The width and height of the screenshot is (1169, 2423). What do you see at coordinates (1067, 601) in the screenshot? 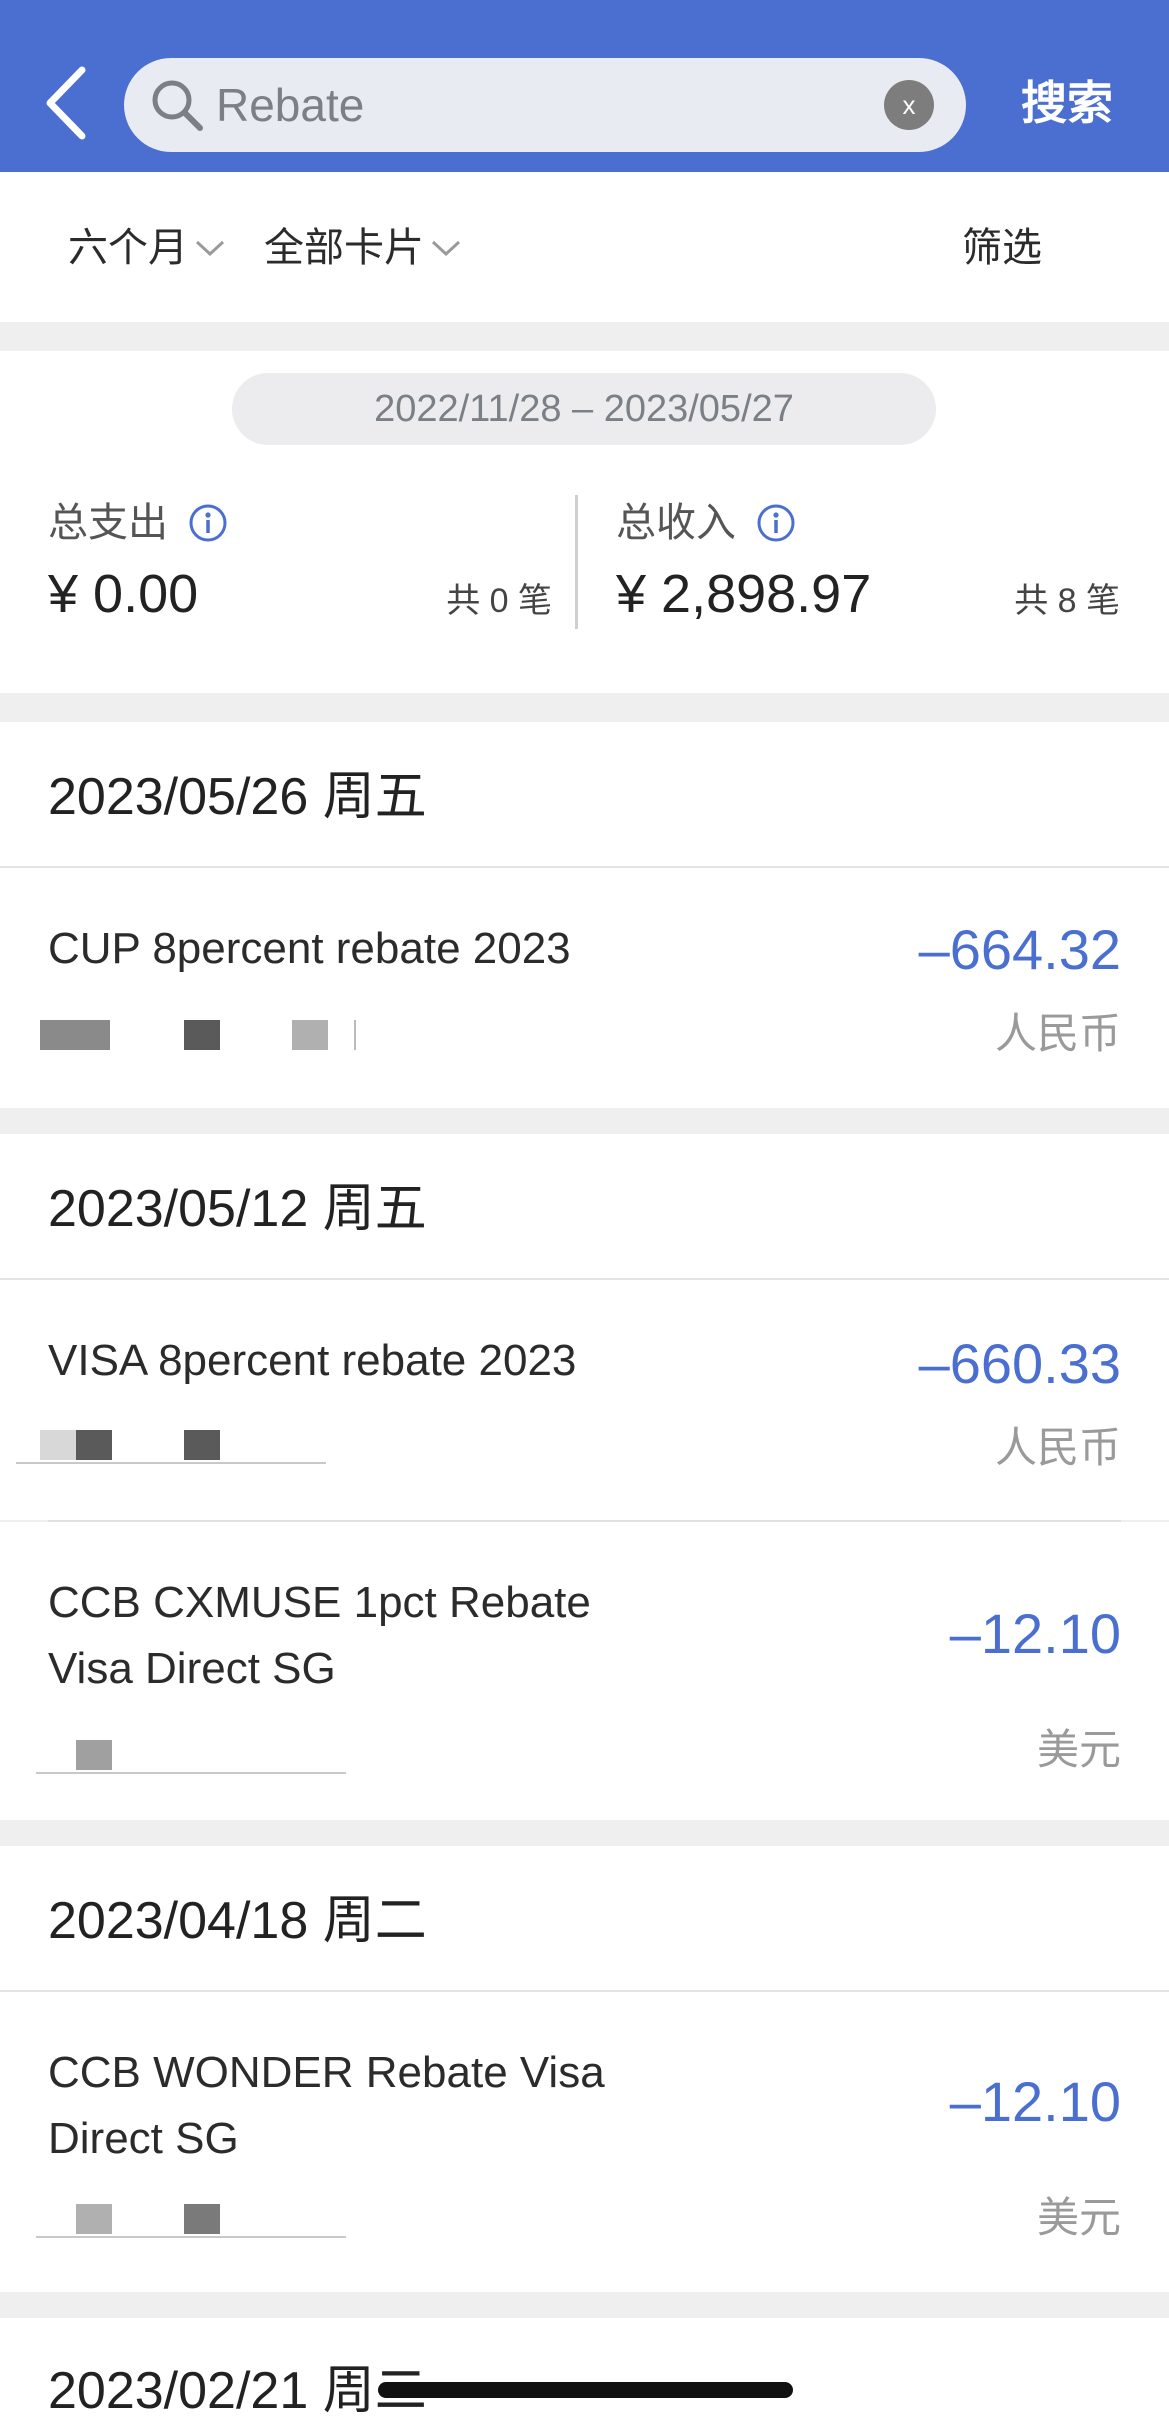
I see `income-count: 共 8 笔` at bounding box center [1067, 601].